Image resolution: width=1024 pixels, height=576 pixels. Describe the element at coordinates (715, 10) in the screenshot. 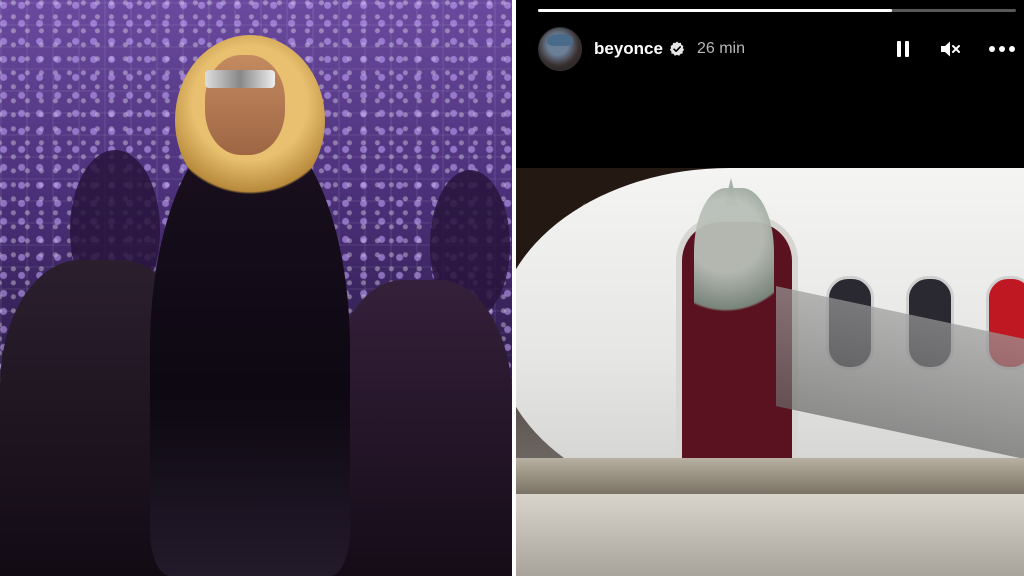

I see `story-progress-fill` at that location.